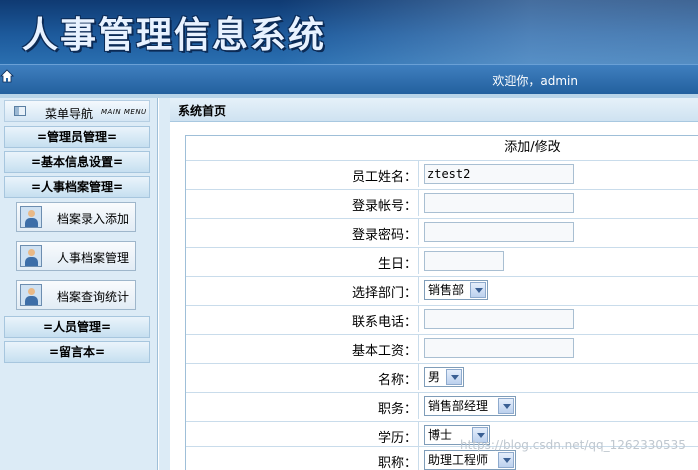 The image size is (698, 470). What do you see at coordinates (202, 111) in the screenshot?
I see `page-title: 系统首页` at bounding box center [202, 111].